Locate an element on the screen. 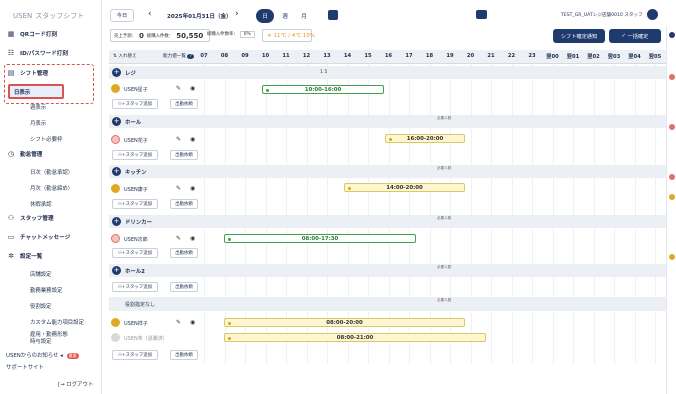 This screenshot has height=394, width=676. qr-icon: ▦ is located at coordinates (11, 34).